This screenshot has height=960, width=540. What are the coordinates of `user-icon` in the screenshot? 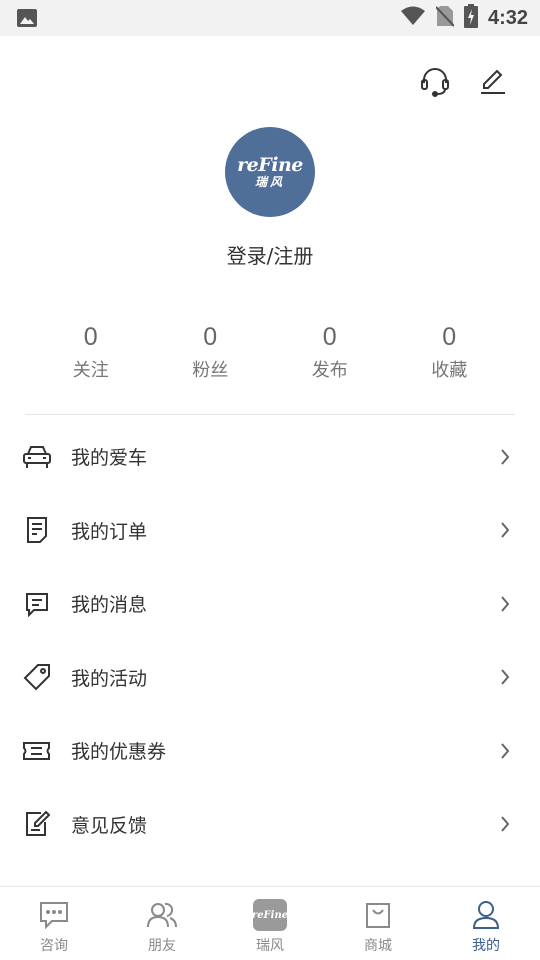 It's located at (486, 915).